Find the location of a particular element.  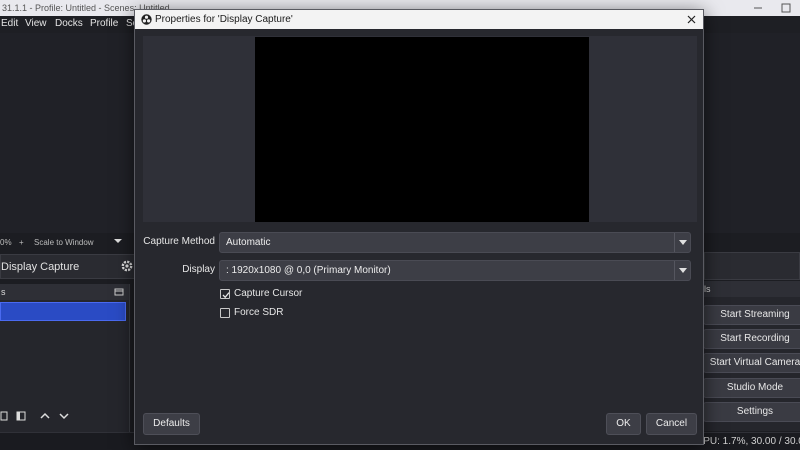

display-label: Display is located at coordinates (198, 269).